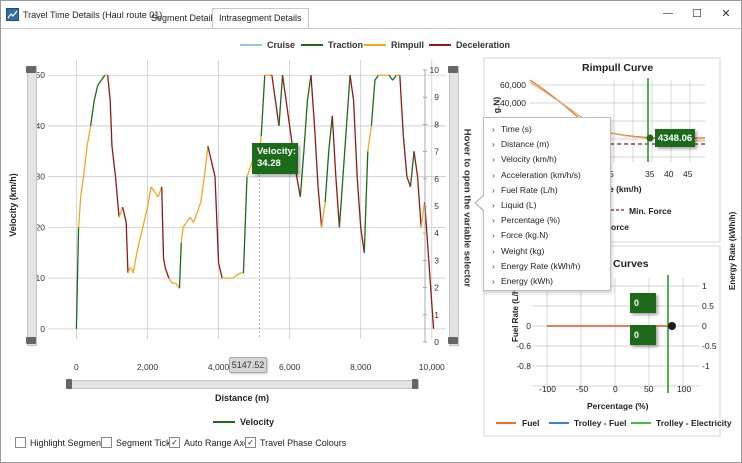 Image resolution: width=742 pixels, height=463 pixels. Describe the element at coordinates (668, 13) in the screenshot. I see `minimize-button: —` at that location.